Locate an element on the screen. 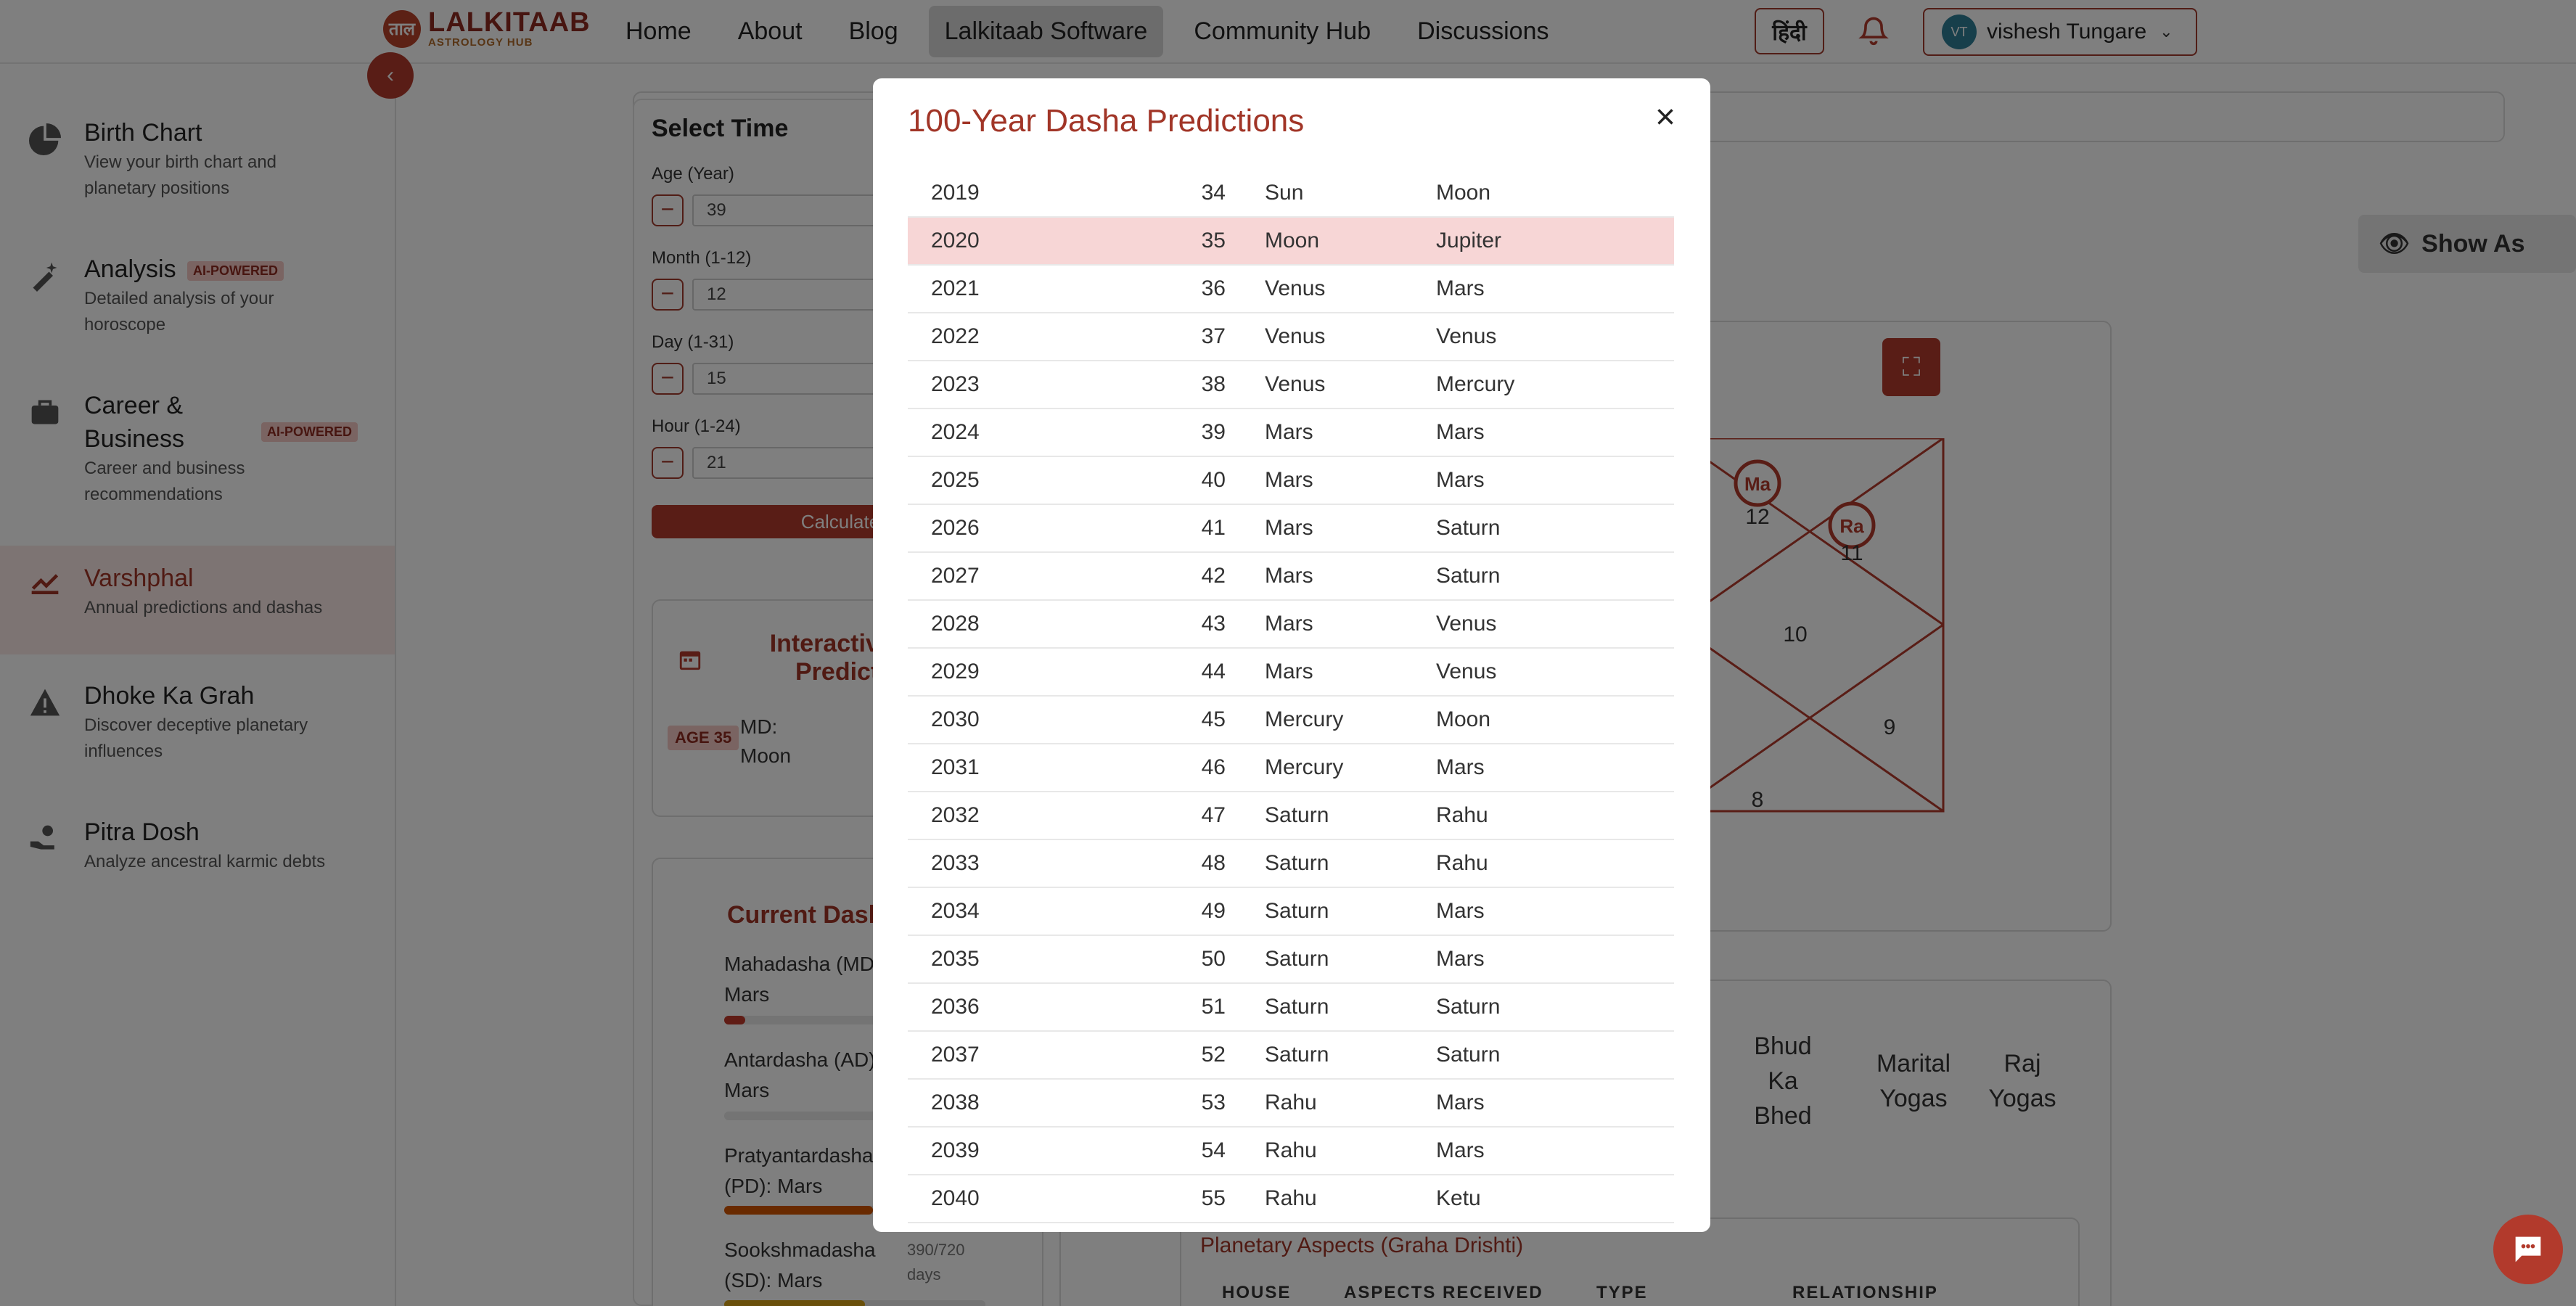 This screenshot has width=2576, height=1306. age-cell: 48 is located at coordinates (1213, 863).